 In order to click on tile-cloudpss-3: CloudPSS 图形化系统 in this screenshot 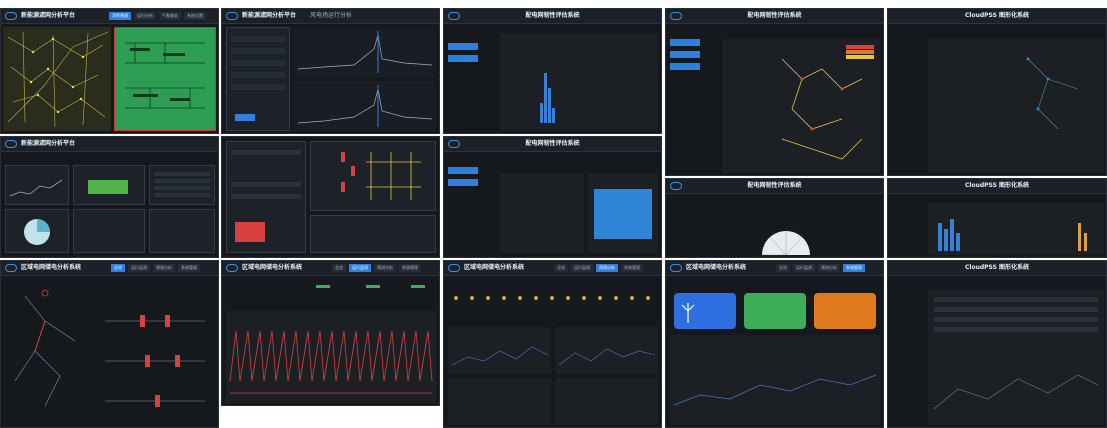, I will do `click(997, 344)`.